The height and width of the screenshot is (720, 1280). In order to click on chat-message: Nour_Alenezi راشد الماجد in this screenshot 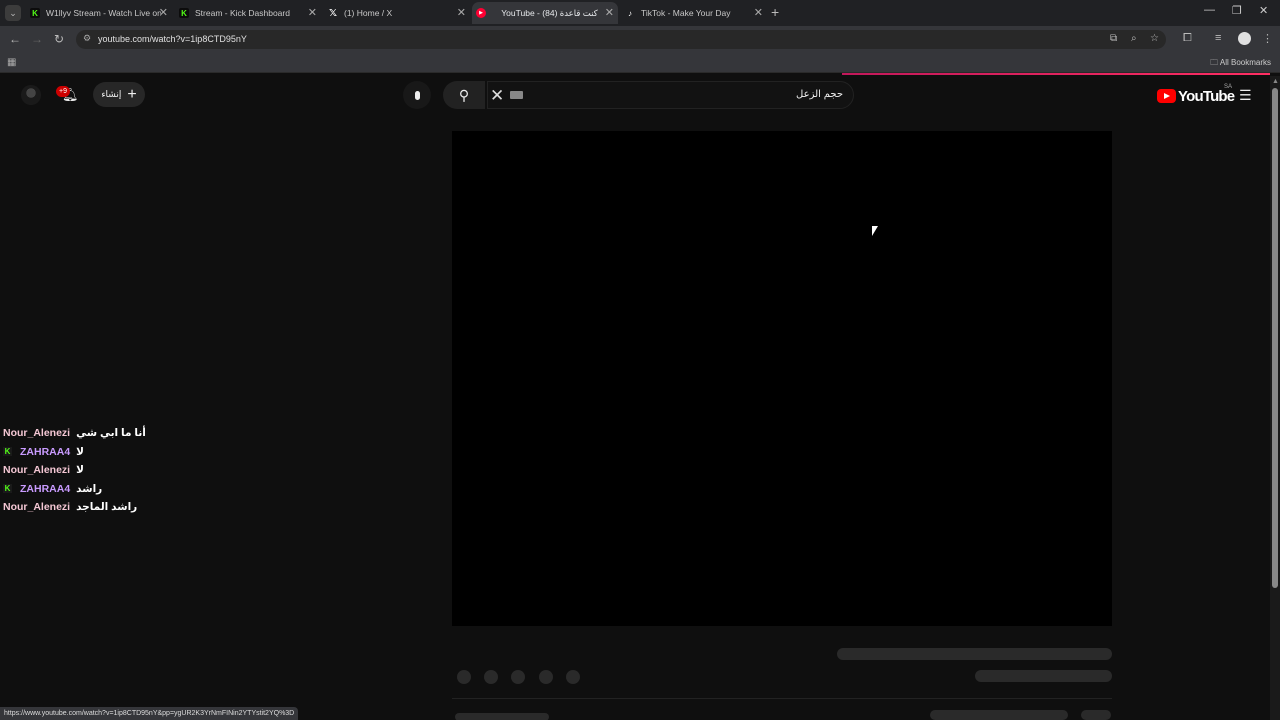, I will do `click(103, 507)`.